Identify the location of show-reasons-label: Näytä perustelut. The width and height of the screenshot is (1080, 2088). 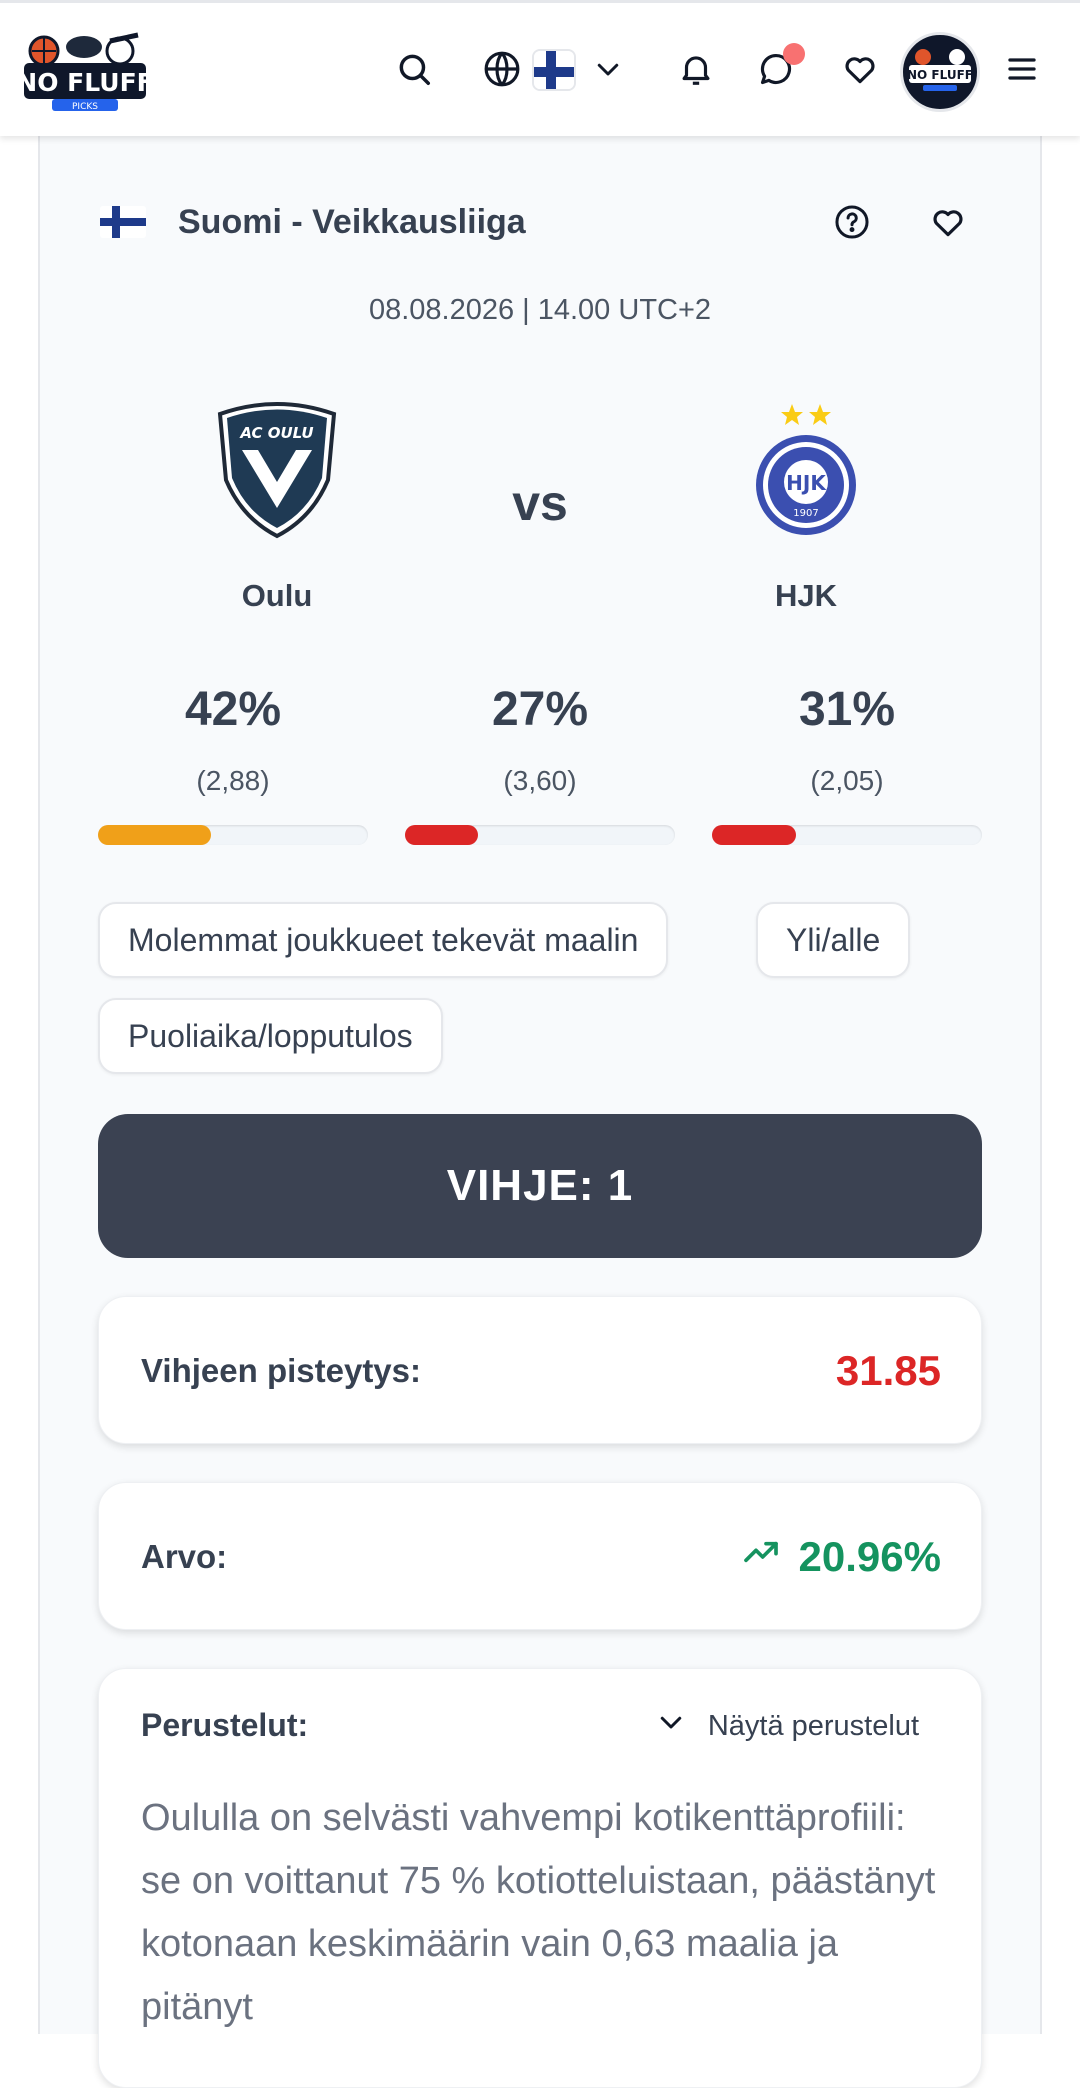
(813, 1725).